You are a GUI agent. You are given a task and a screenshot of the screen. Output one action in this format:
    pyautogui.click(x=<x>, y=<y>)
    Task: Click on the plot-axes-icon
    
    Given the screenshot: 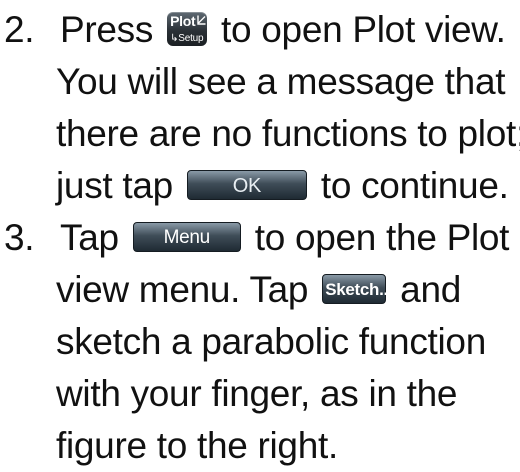 What is the action you would take?
    pyautogui.click(x=201, y=20)
    